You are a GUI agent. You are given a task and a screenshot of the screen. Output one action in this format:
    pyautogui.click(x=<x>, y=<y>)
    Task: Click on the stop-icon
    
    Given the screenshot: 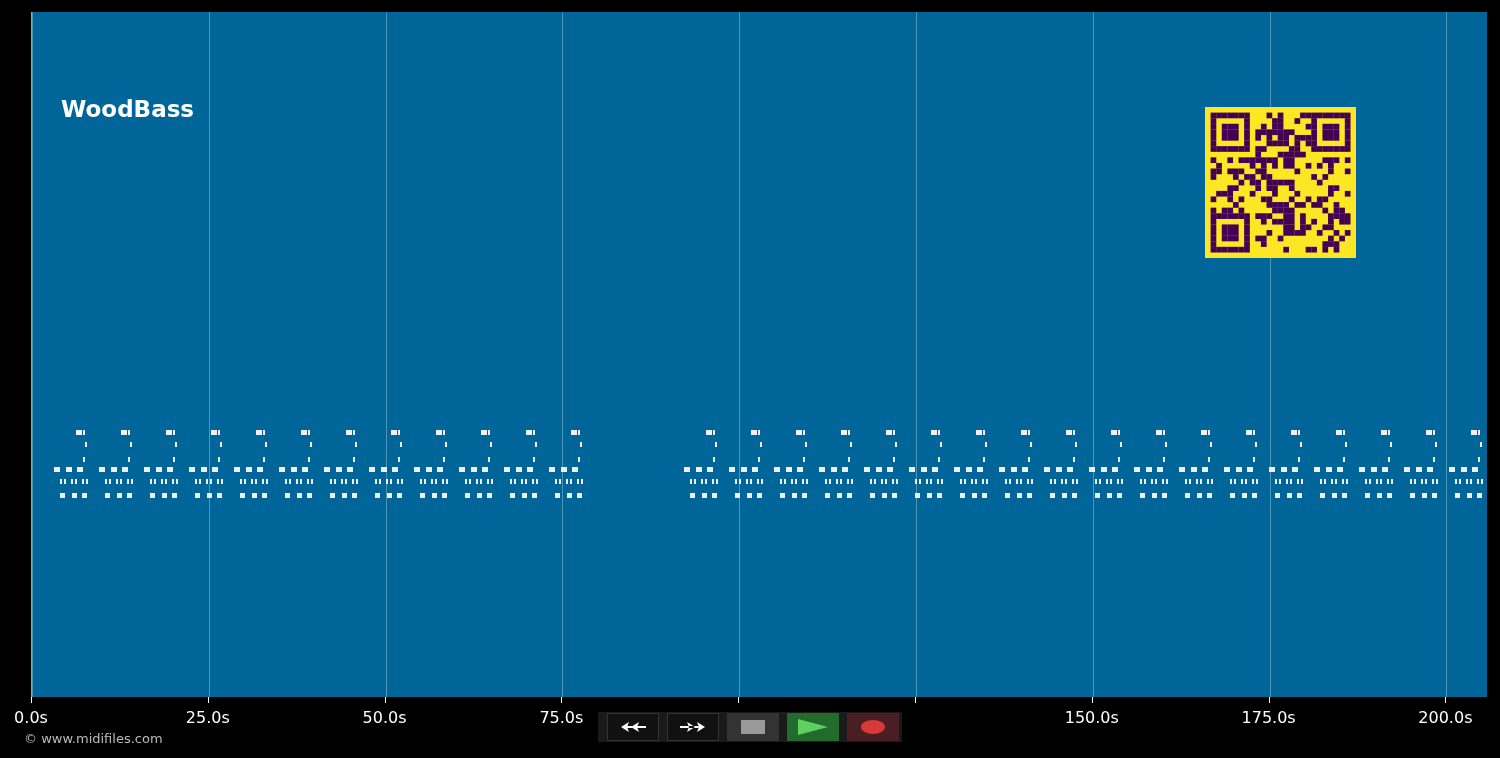 What is the action you would take?
    pyautogui.click(x=753, y=727)
    